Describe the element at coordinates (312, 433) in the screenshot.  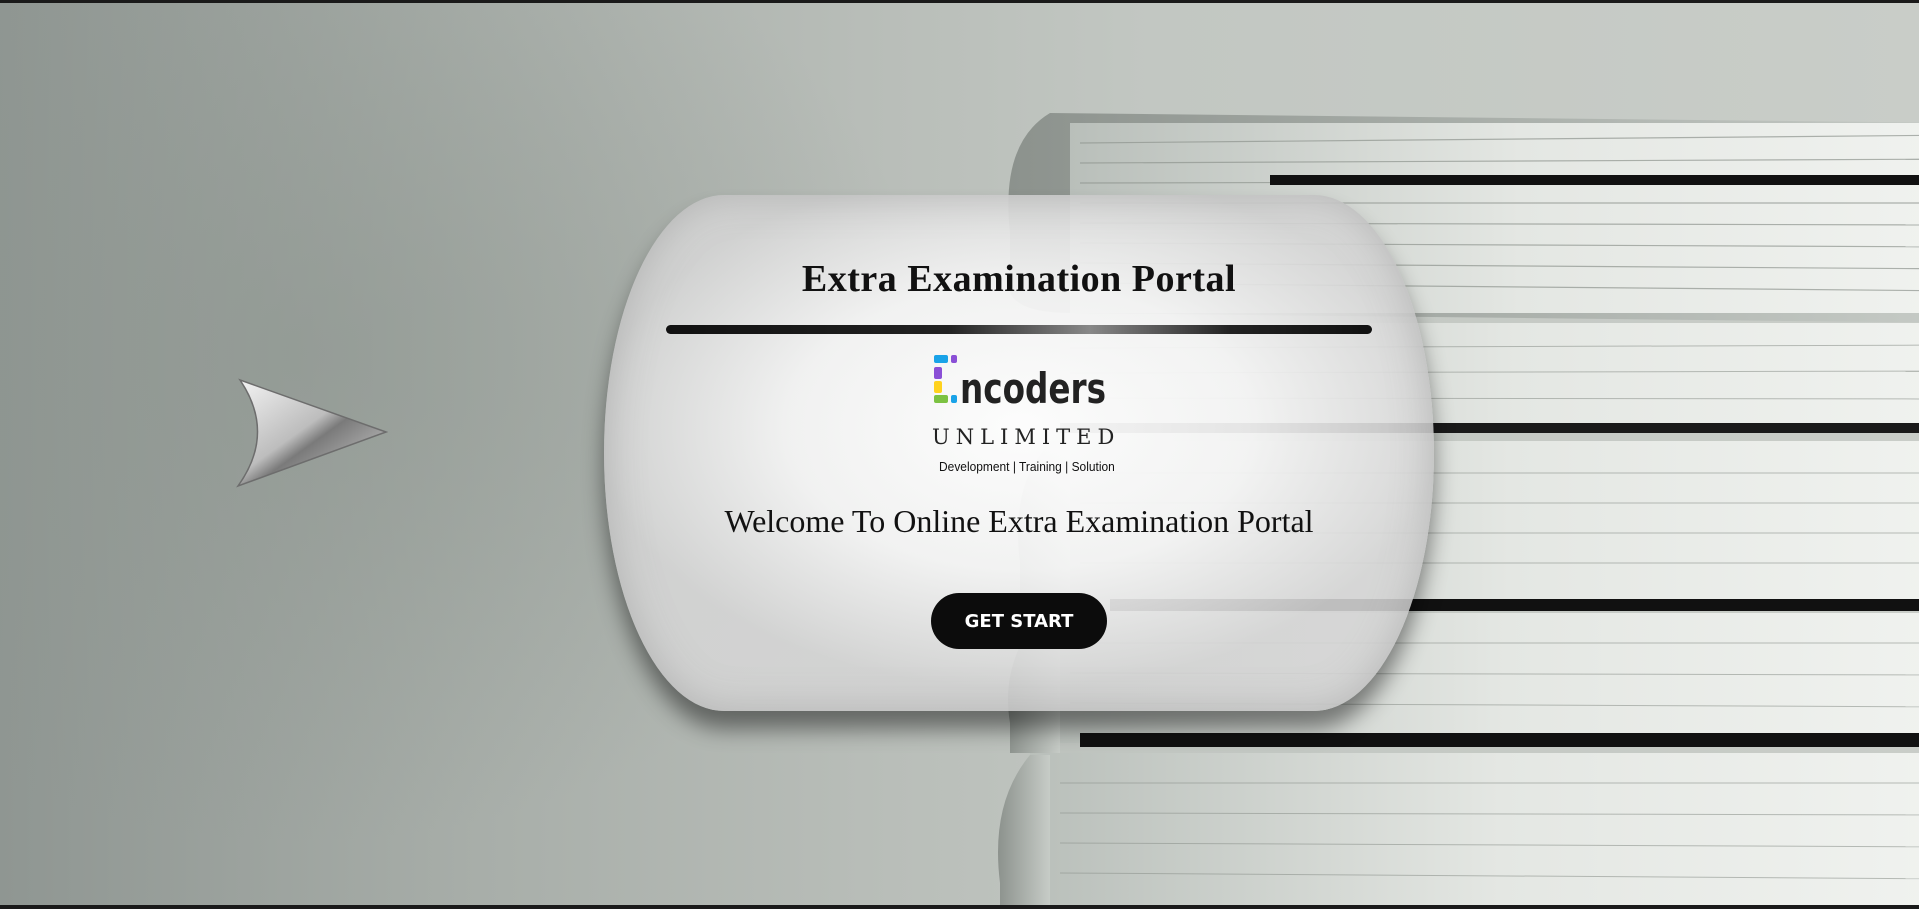
I see `right-arrow-icon` at that location.